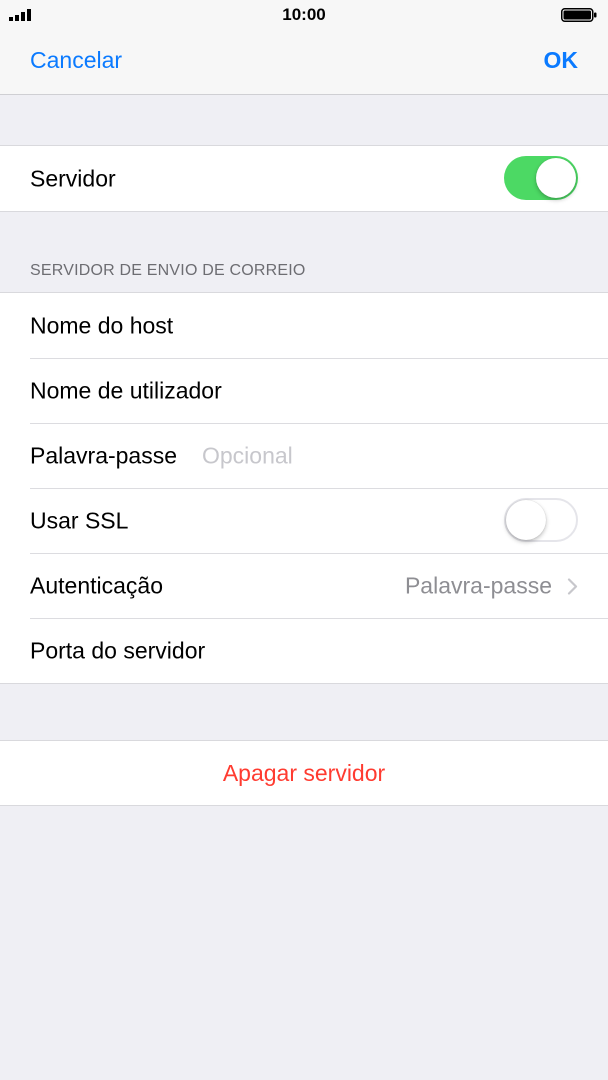 This screenshot has height=1080, width=608. Describe the element at coordinates (579, 15) in the screenshot. I see `battery-icon` at that location.